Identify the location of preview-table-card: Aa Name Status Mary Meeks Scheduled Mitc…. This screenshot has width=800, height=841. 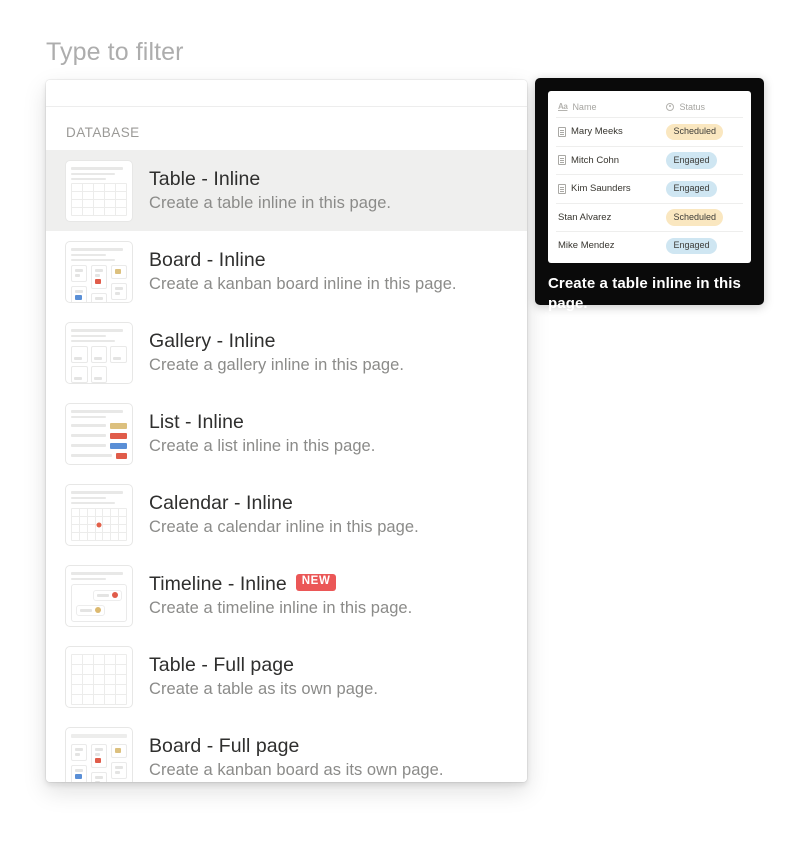
(649, 177).